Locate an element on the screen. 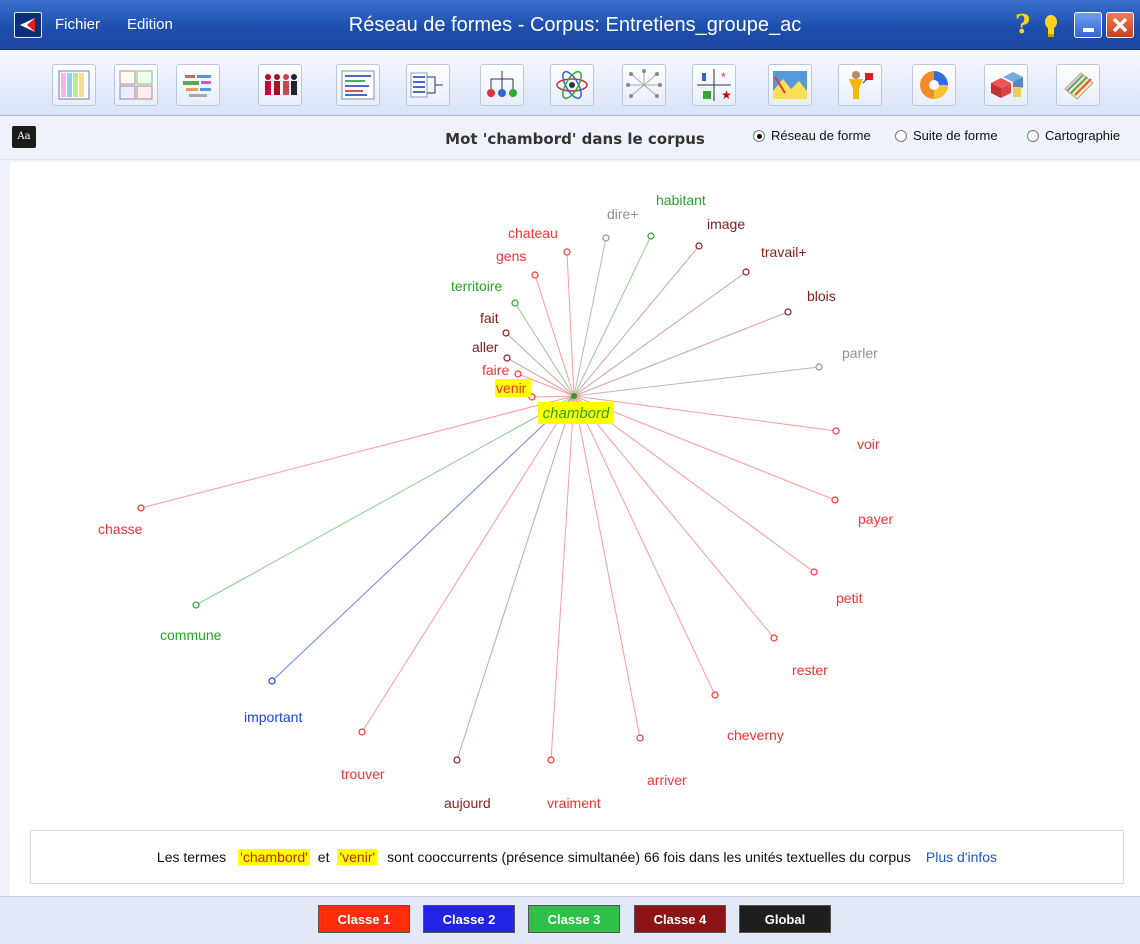 The width and height of the screenshot is (1140, 944). node-label-aujourd: aujourd is located at coordinates (467, 803).